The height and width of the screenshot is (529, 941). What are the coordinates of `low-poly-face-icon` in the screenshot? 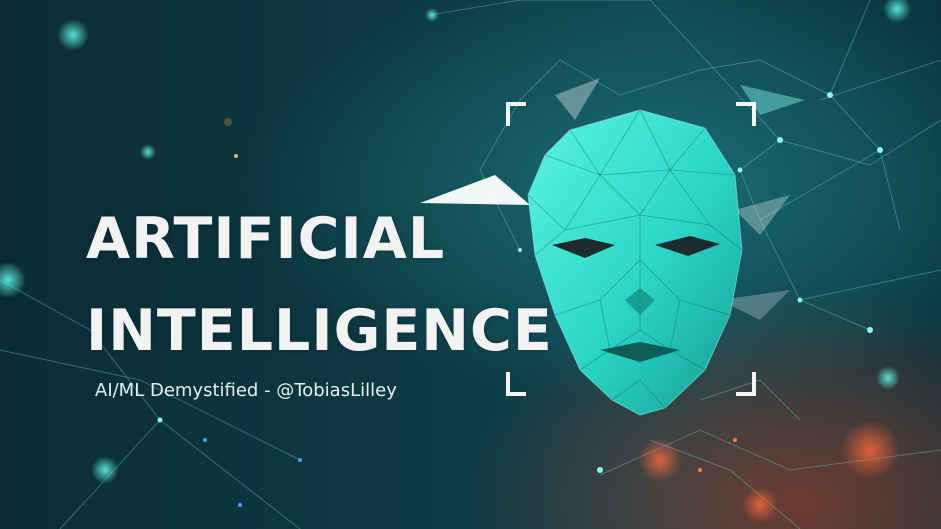 It's located at (635, 262).